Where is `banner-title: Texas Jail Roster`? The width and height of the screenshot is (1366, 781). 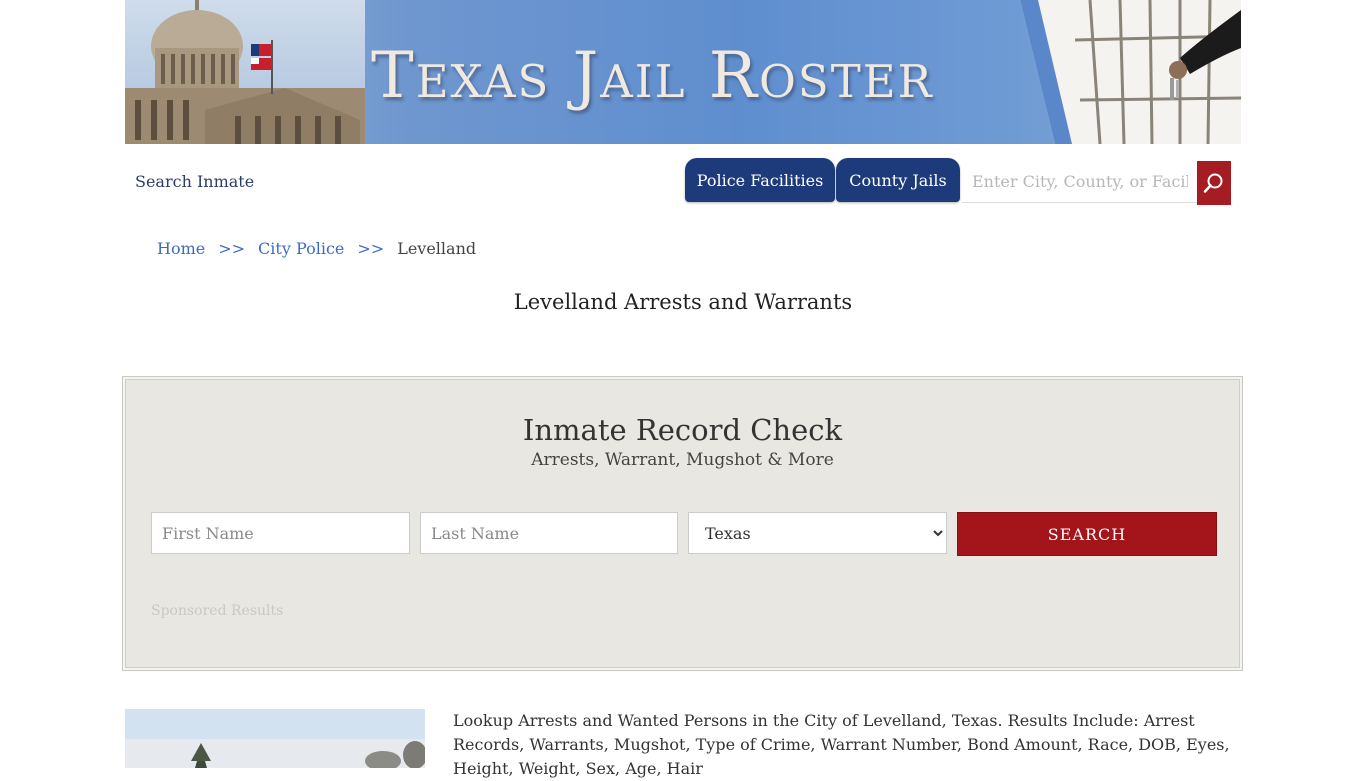
banner-title: Texas Jail Roster is located at coordinates (652, 76).